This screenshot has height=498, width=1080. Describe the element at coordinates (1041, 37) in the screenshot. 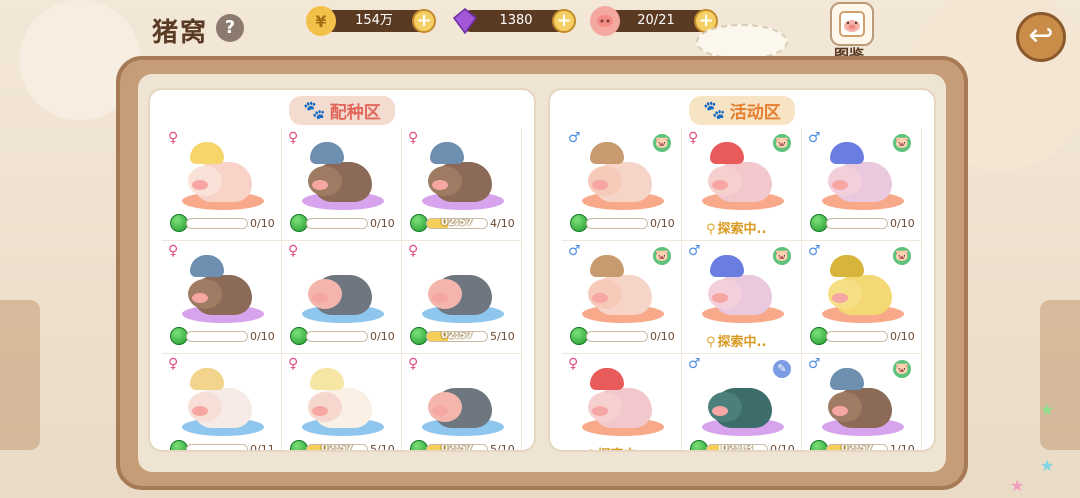

I see `back-button: ↩` at that location.